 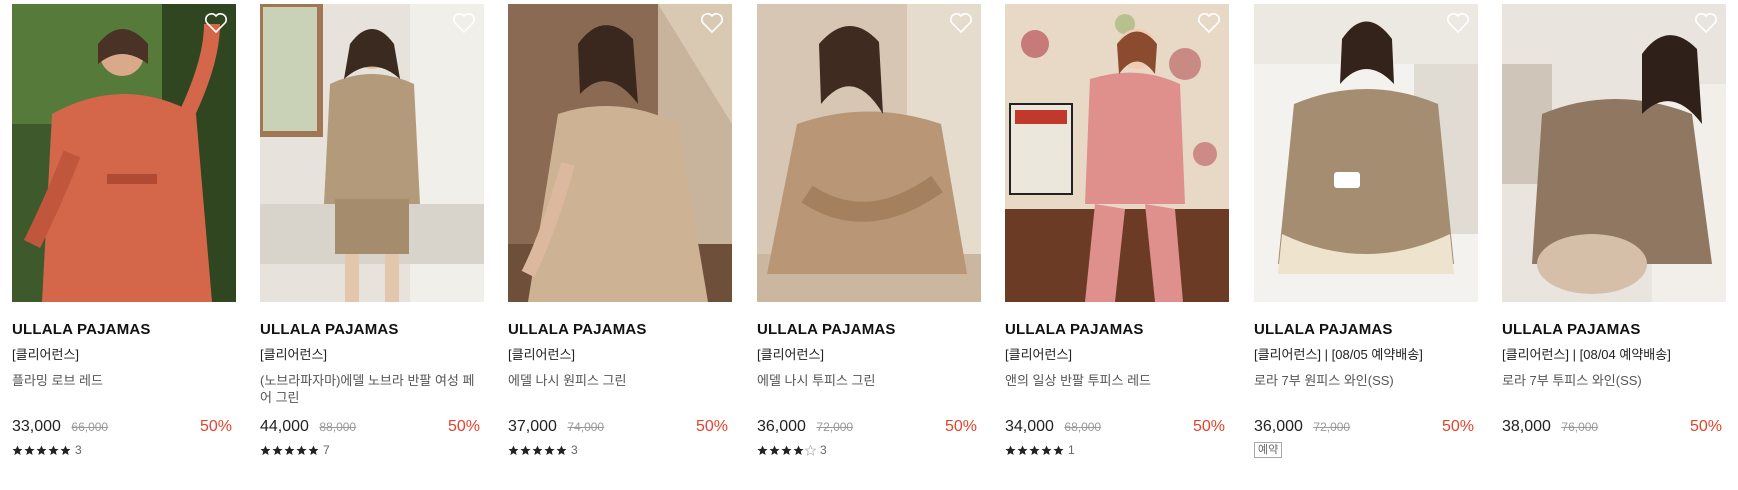 I want to click on product-name: 로라 7부 원피스 와인(SS), so click(x=1366, y=390).